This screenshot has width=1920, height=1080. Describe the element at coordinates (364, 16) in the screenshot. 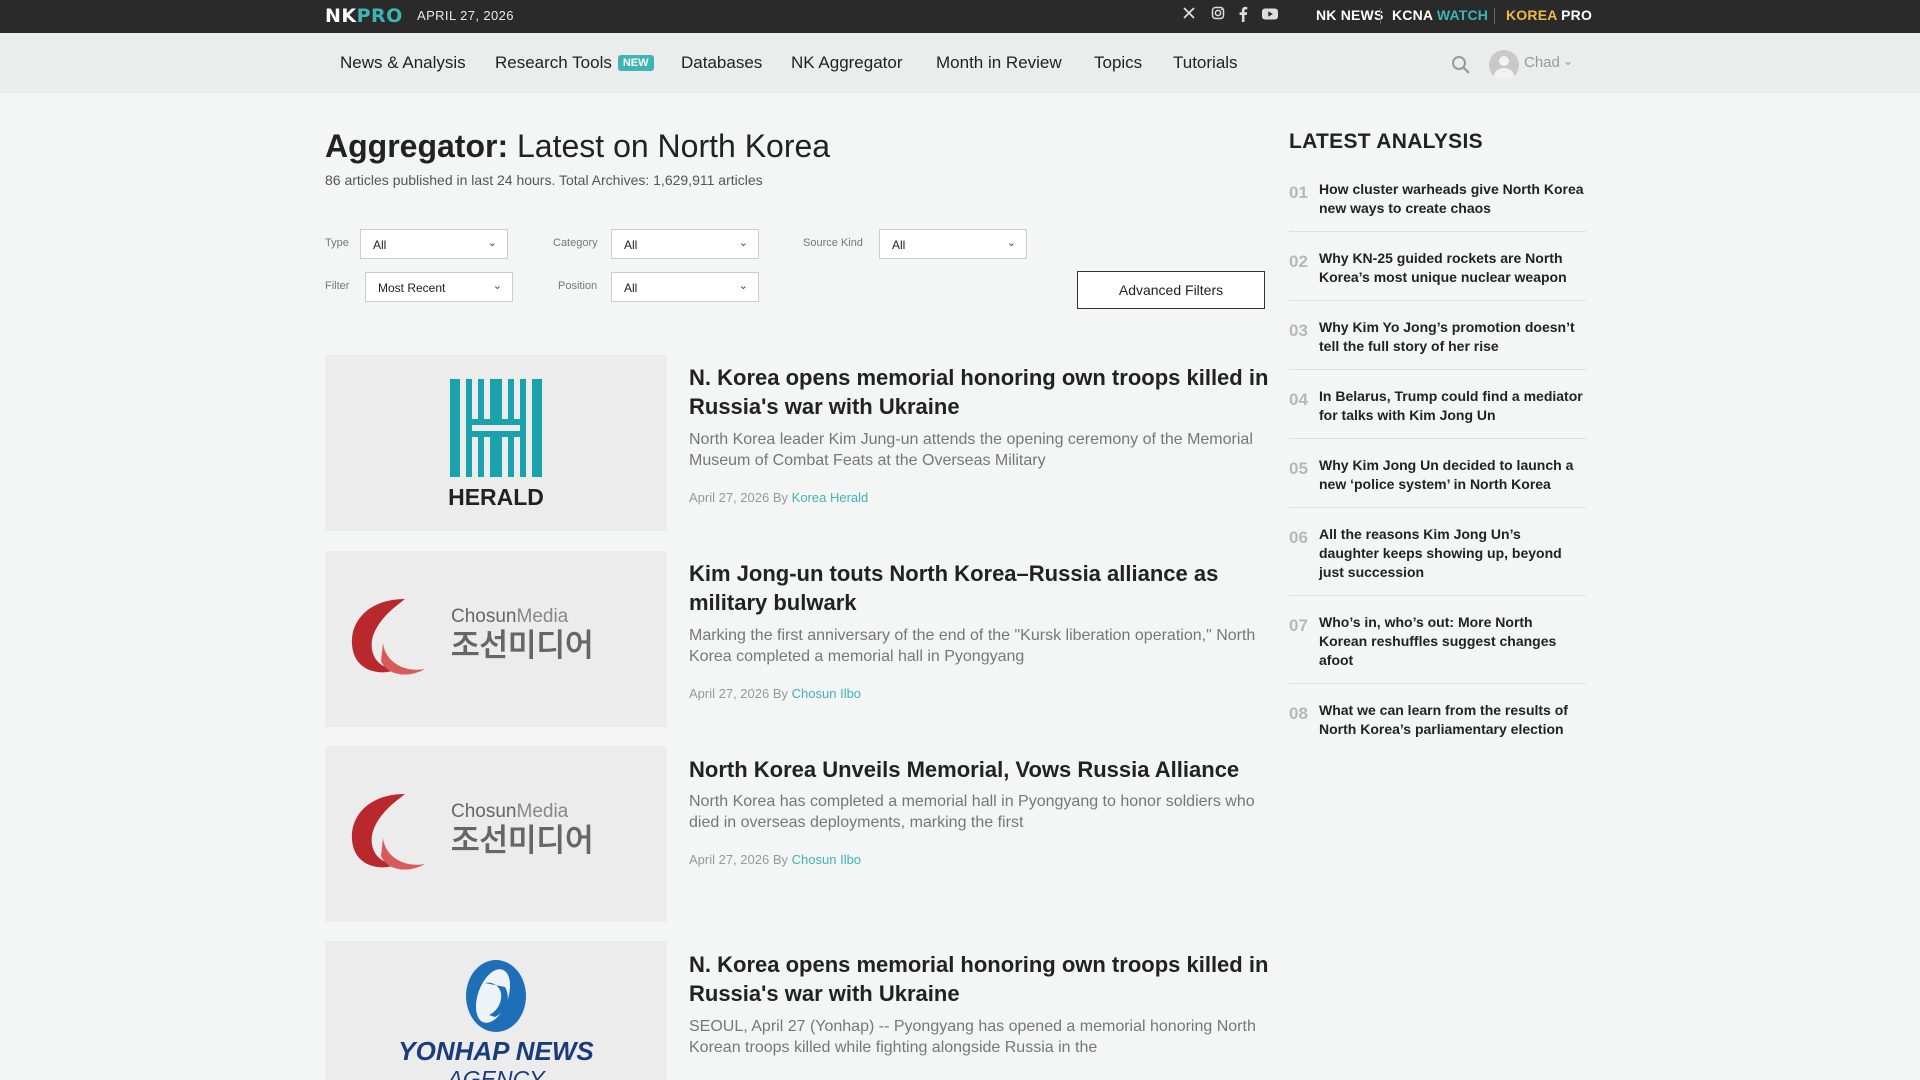

I see `nkpro-logo: NKPRO` at that location.